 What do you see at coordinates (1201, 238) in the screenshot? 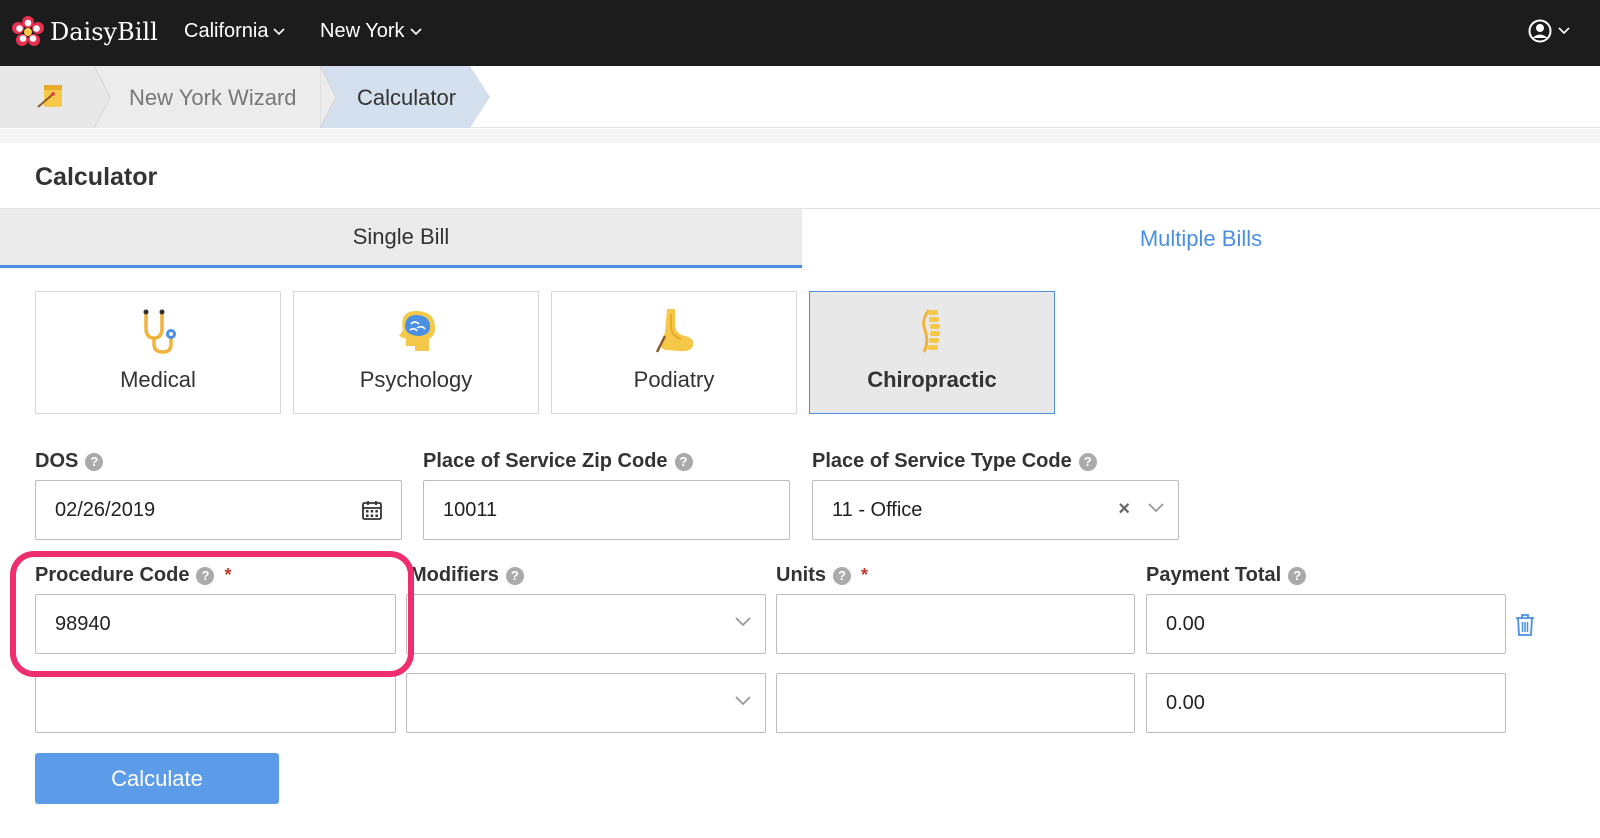
I see `tab-multiple-bills: Multiple Bills` at bounding box center [1201, 238].